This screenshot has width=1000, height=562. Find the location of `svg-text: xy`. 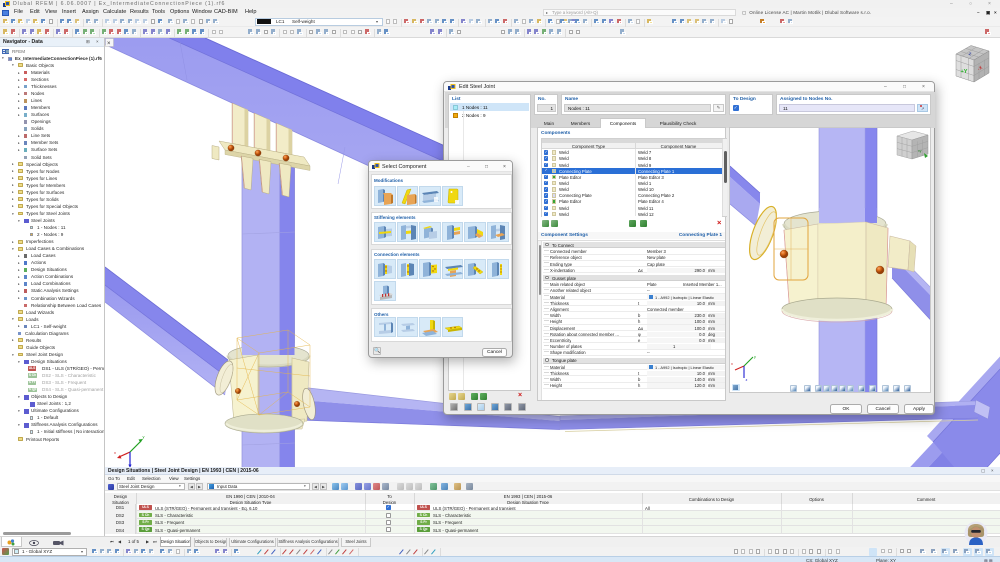

svg-text: xy is located at coordinates (920, 151).